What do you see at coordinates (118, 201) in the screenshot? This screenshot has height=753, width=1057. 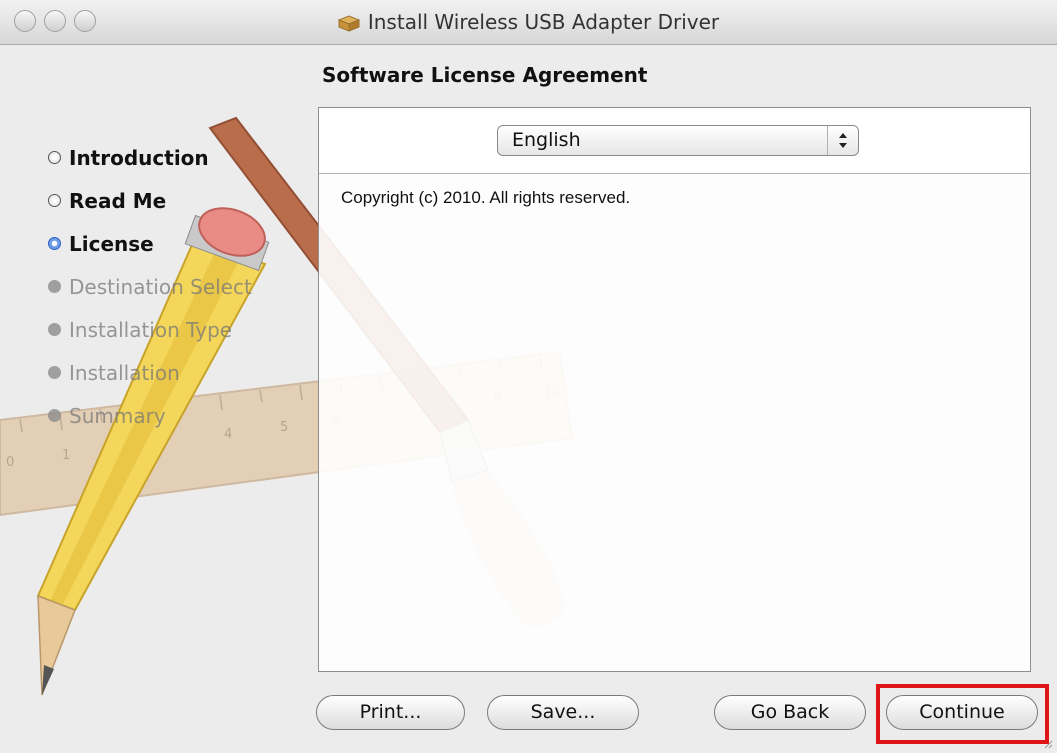 I see `step-label: Read Me` at bounding box center [118, 201].